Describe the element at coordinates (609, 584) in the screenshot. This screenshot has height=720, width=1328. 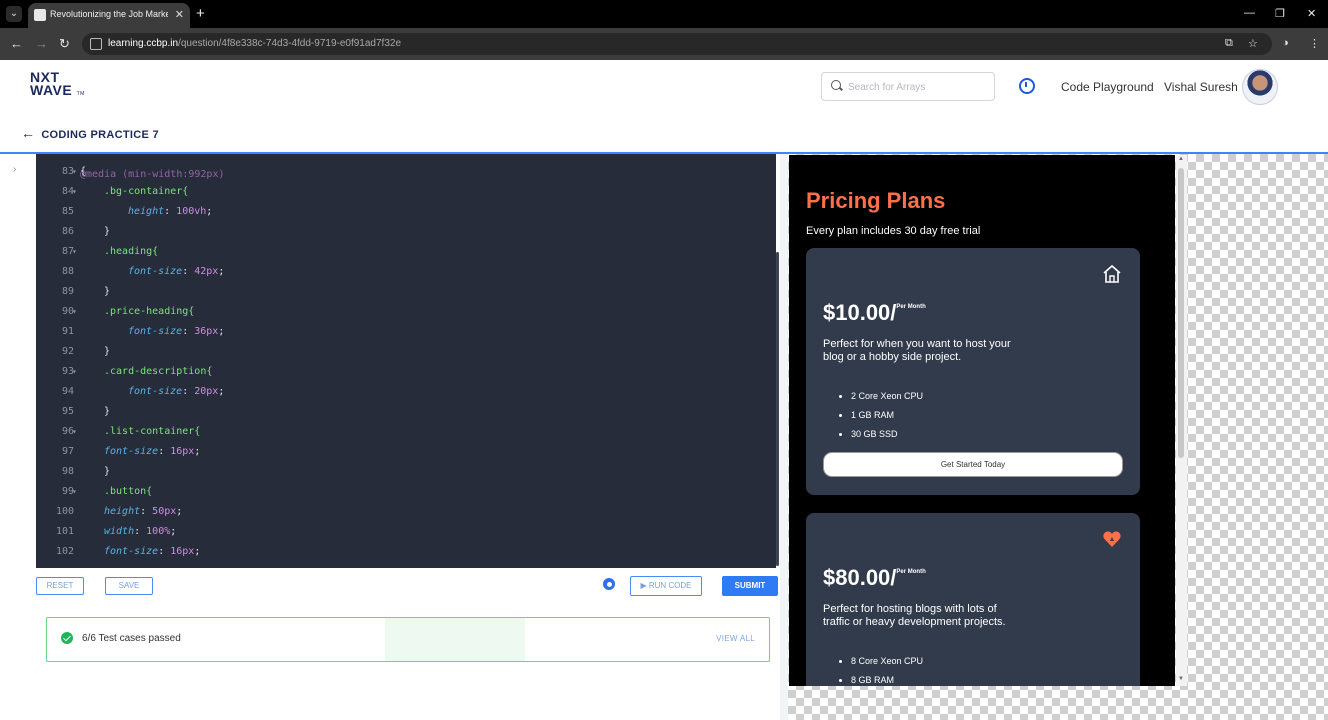
I see `gear-icon` at that location.